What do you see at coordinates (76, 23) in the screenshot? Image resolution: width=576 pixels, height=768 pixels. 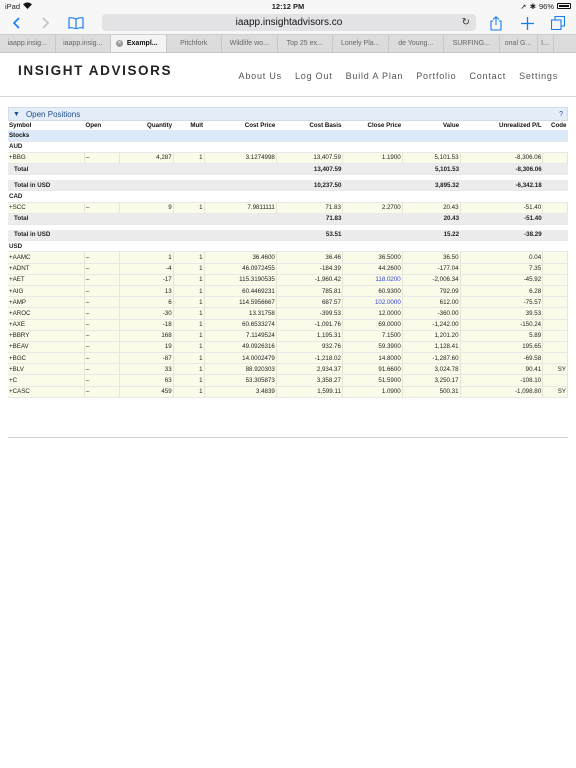 I see `bookmarks-icon` at bounding box center [76, 23].